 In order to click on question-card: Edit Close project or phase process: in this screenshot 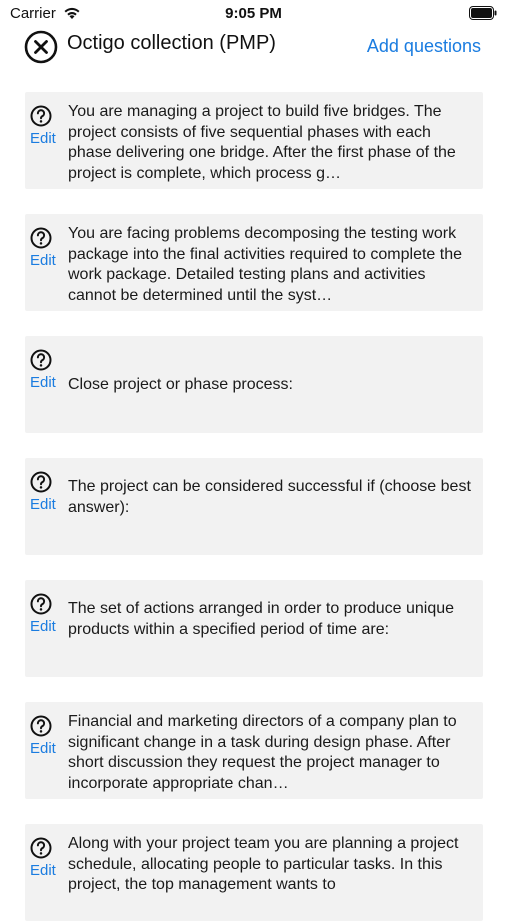, I will do `click(254, 384)`.